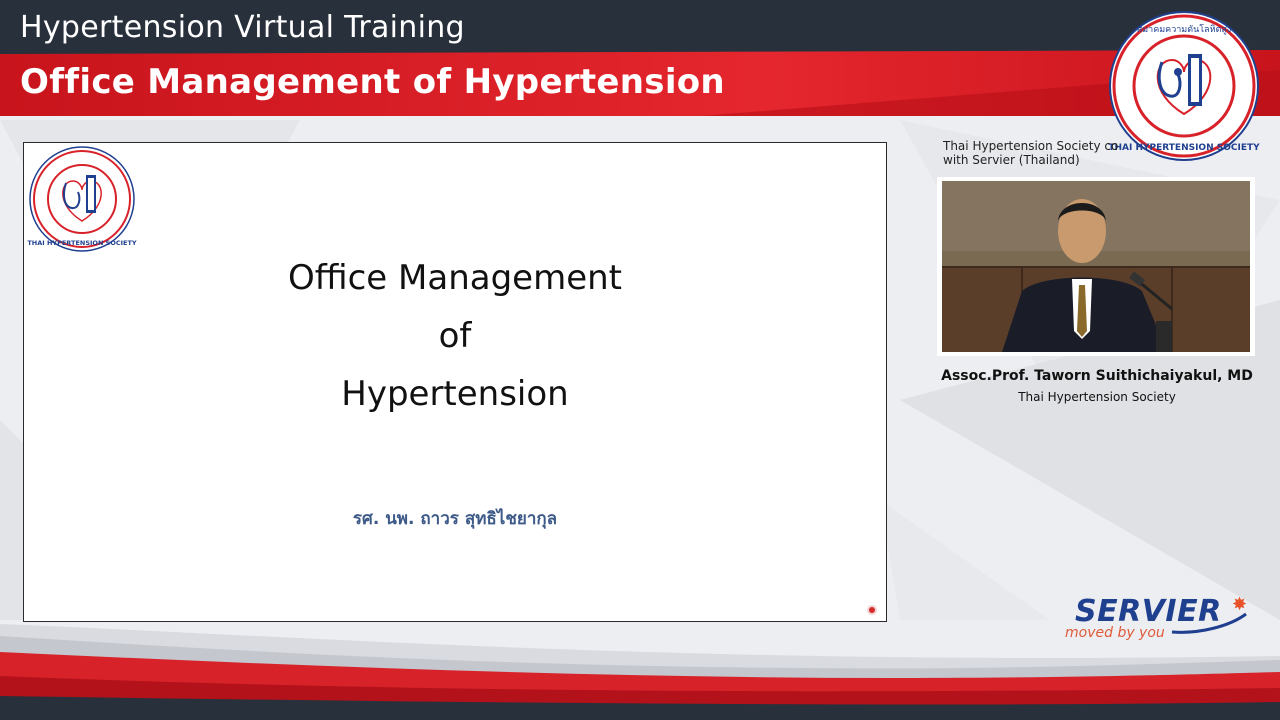 The image size is (1280, 720). I want to click on slide-logo-icon: THAI HYPERTENSION SOCIETY, so click(82, 199).